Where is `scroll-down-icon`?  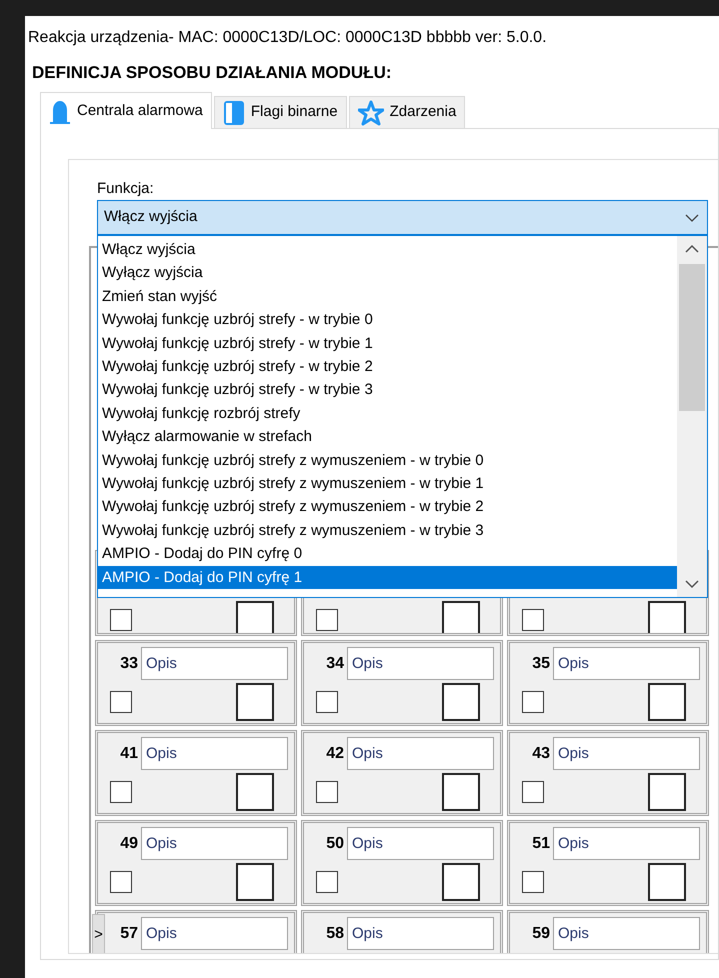
scroll-down-icon is located at coordinates (692, 584).